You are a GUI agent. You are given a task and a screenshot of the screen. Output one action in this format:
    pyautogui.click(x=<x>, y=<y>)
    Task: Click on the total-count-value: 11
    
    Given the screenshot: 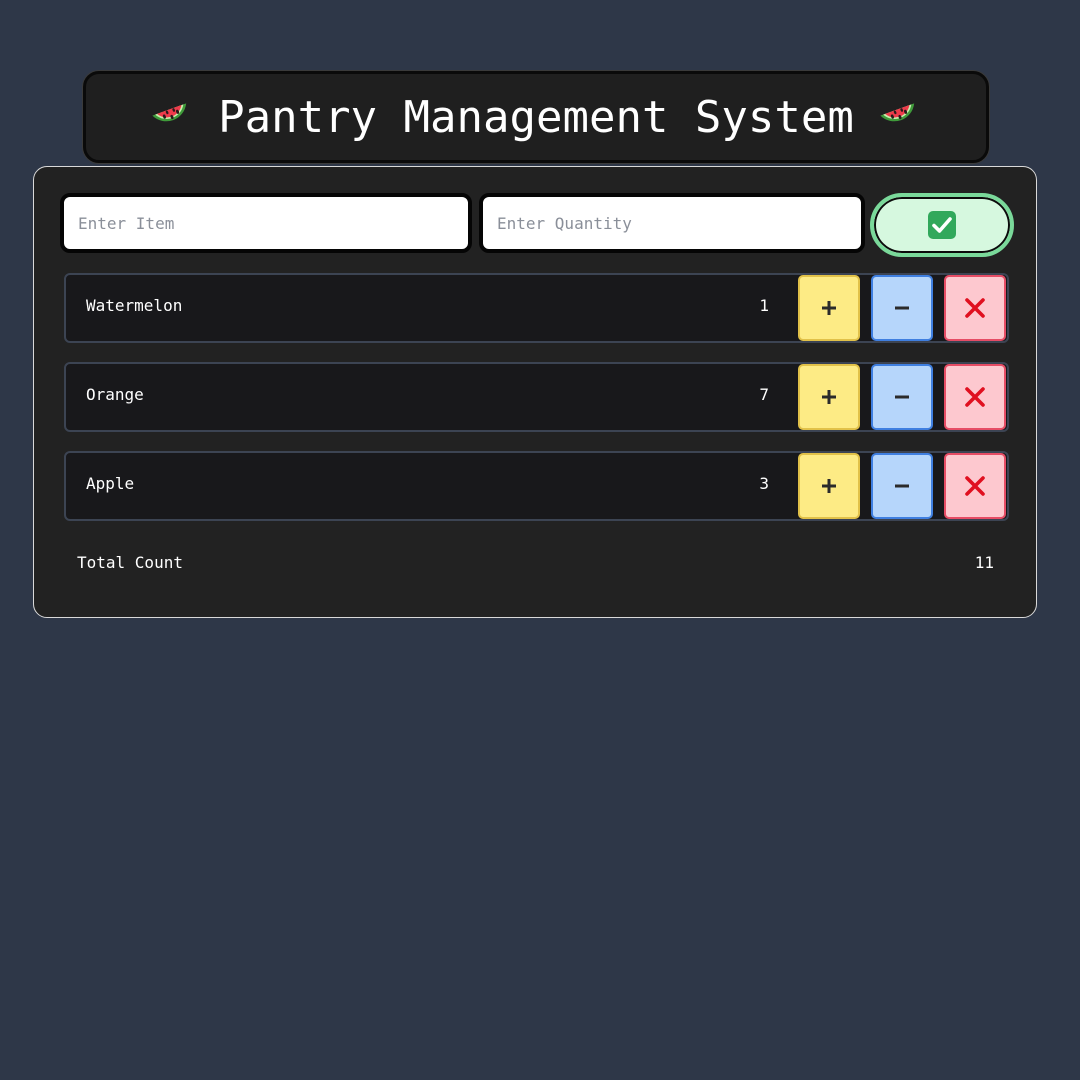 What is the action you would take?
    pyautogui.click(x=984, y=562)
    